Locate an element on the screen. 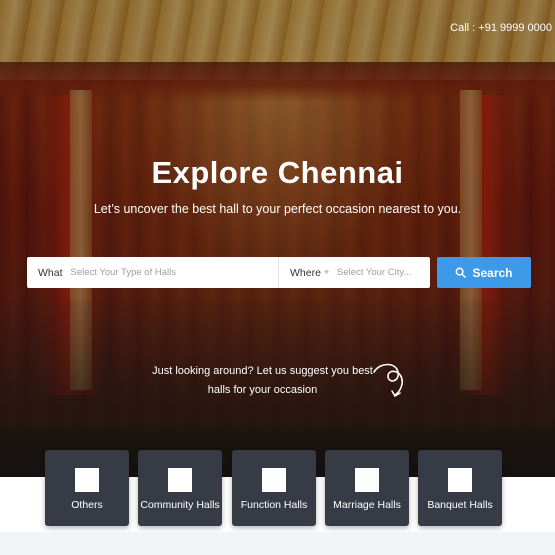 Image resolution: width=555 pixels, height=555 pixels. search-button: Search is located at coordinates (484, 272).